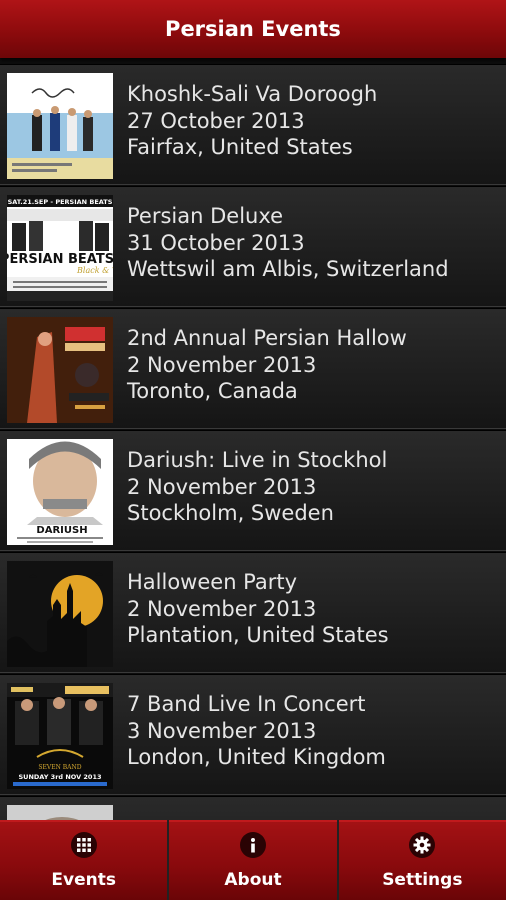  Describe the element at coordinates (246, 704) in the screenshot. I see `event-title: 7 Band Live In Concert` at that location.